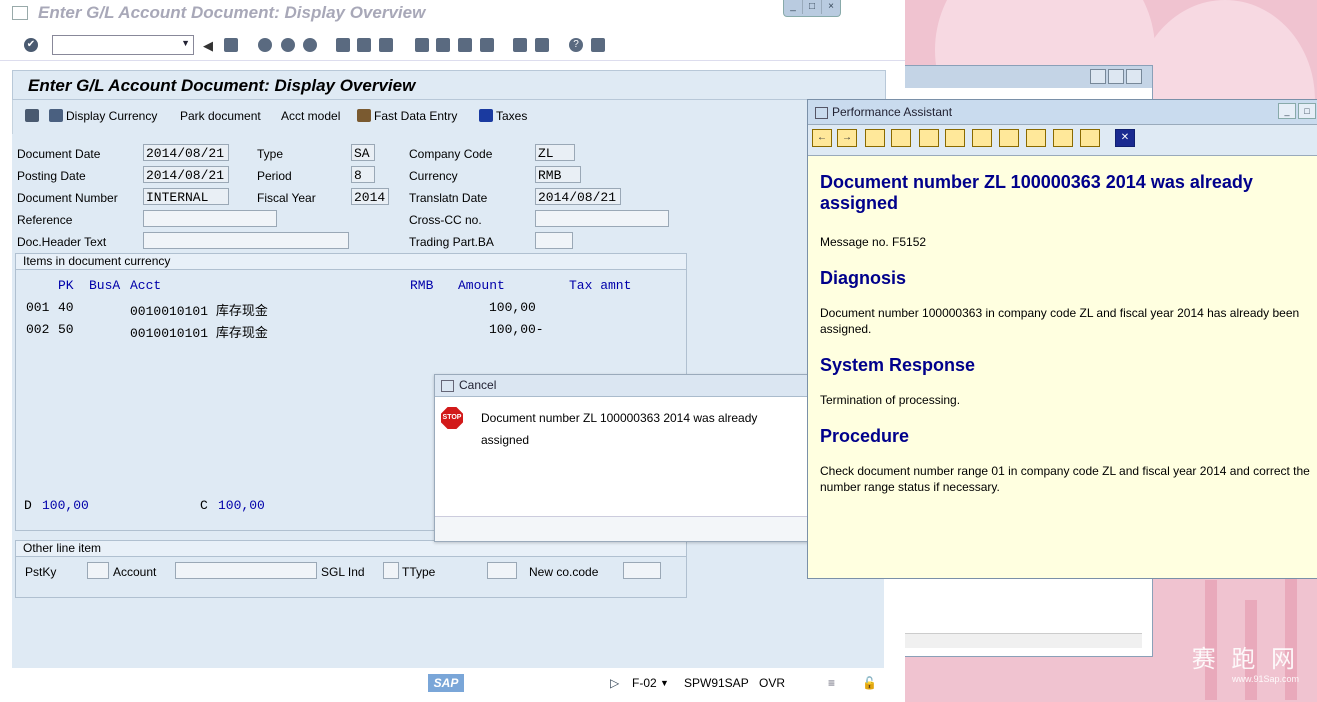  I want to click on company-code-field: ZL, so click(555, 152).